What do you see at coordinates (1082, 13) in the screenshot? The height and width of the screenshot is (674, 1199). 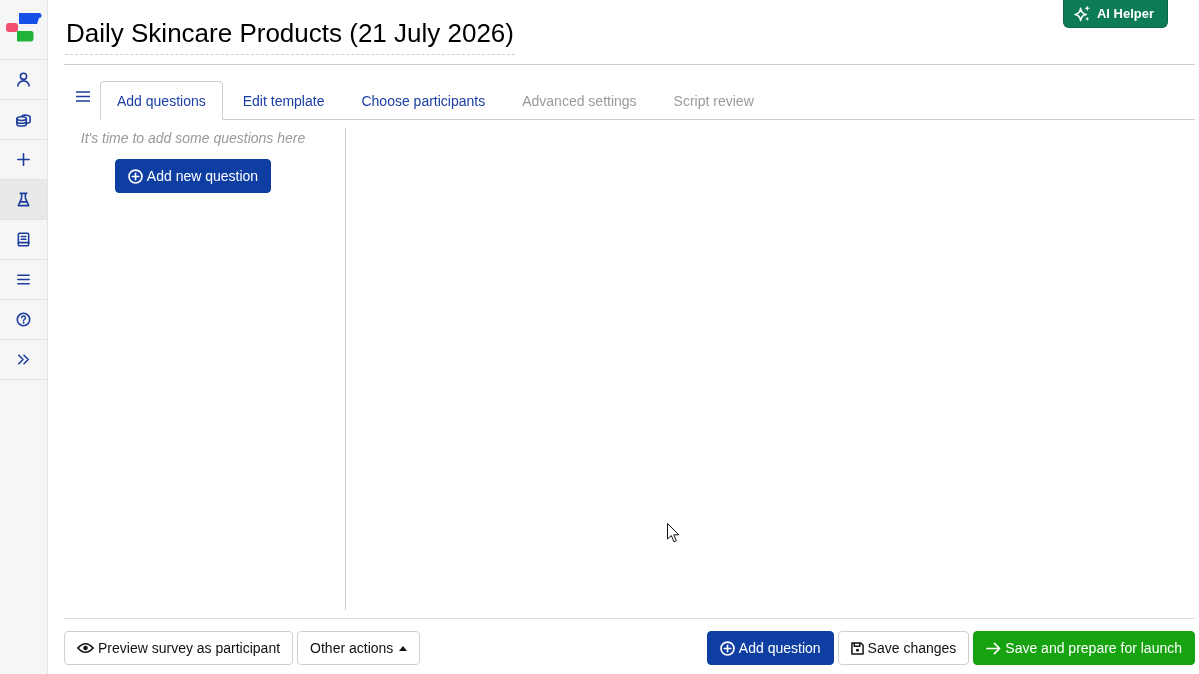 I see `sparkles-icon` at bounding box center [1082, 13].